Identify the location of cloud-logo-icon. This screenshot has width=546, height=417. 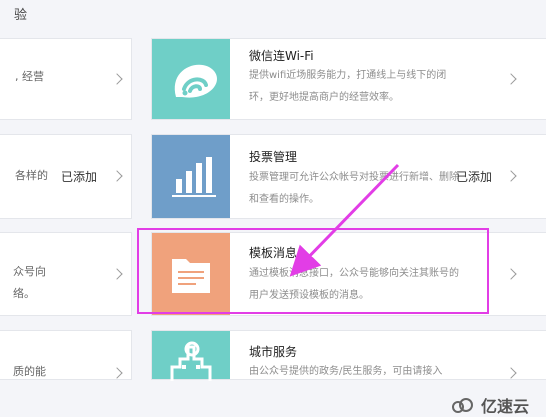
(462, 405).